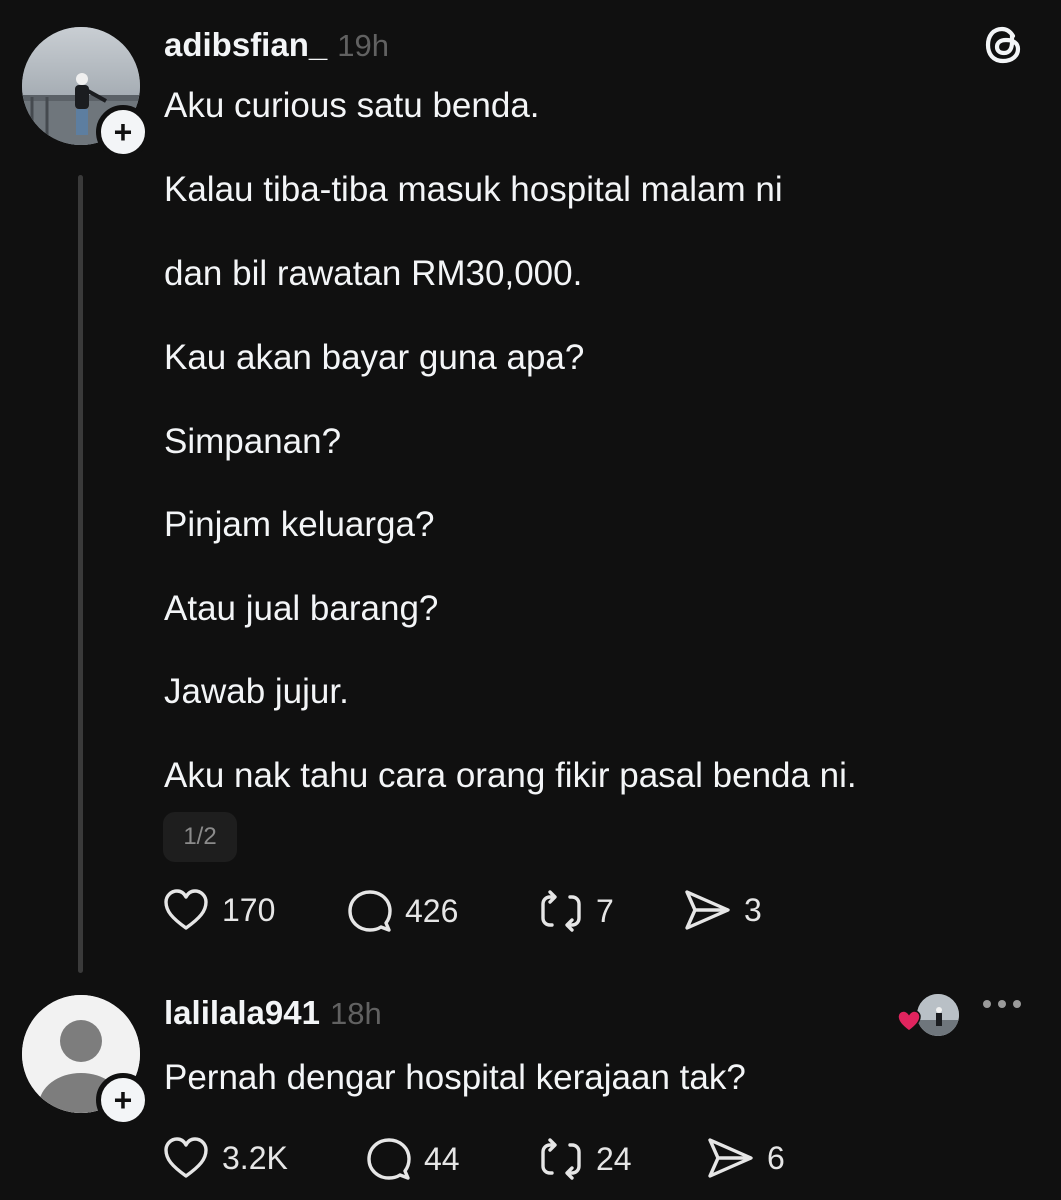  Describe the element at coordinates (1002, 1004) in the screenshot. I see `more-dots-icon` at that location.